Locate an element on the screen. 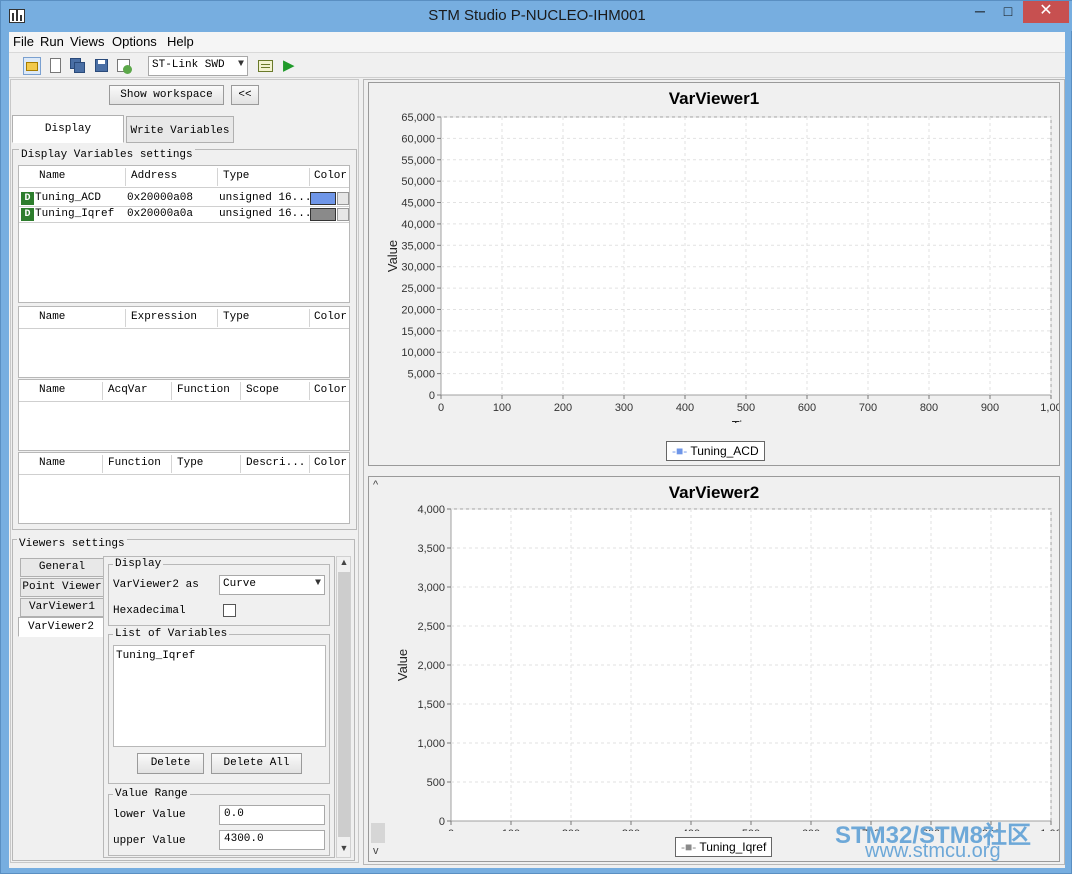  collapse-button: << is located at coordinates (245, 95).